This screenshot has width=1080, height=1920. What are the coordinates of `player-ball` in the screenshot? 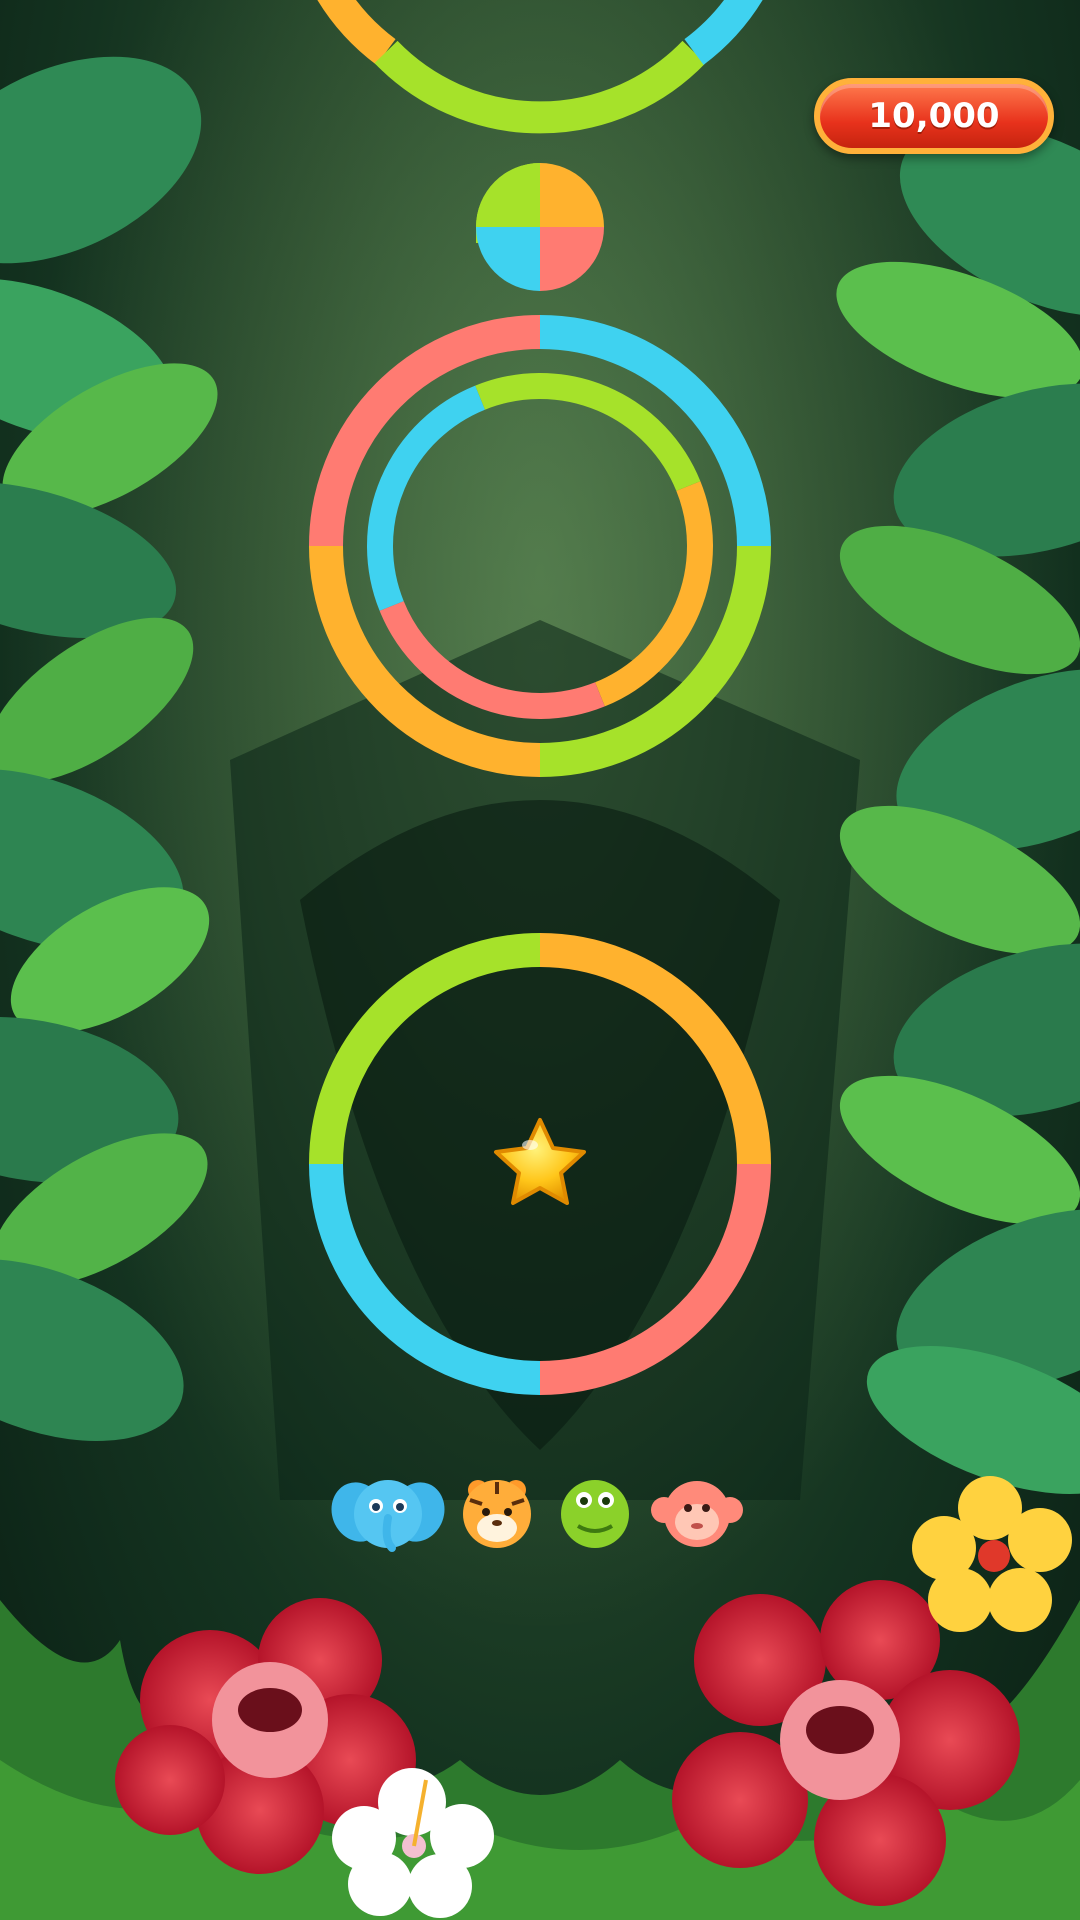 It's located at (540, 227).